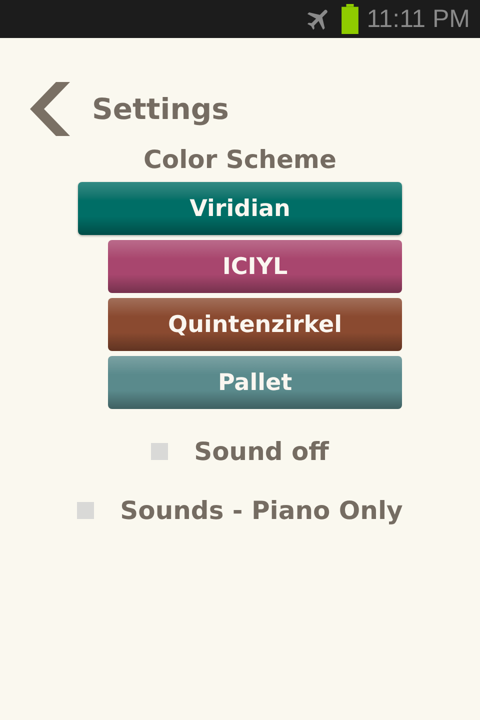 The height and width of the screenshot is (720, 480). Describe the element at coordinates (418, 19) in the screenshot. I see `clock-time: 11:11 PM` at that location.